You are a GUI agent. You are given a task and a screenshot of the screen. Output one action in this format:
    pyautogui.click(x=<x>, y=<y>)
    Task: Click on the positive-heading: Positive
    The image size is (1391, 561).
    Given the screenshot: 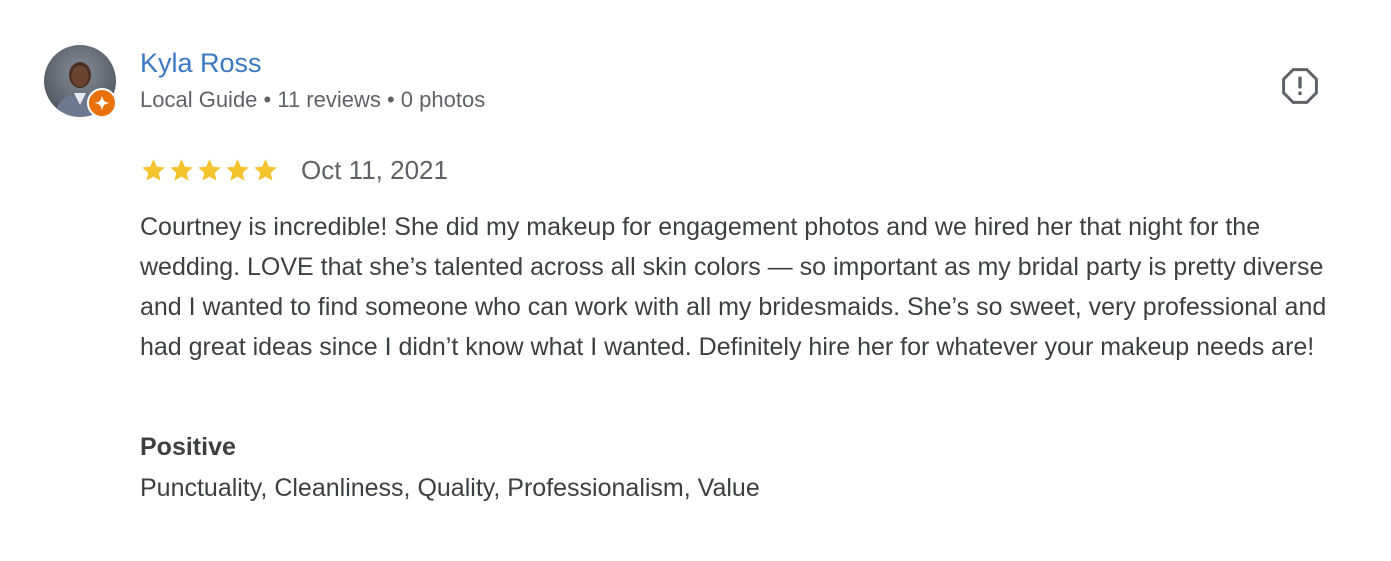 What is the action you would take?
    pyautogui.click(x=188, y=447)
    